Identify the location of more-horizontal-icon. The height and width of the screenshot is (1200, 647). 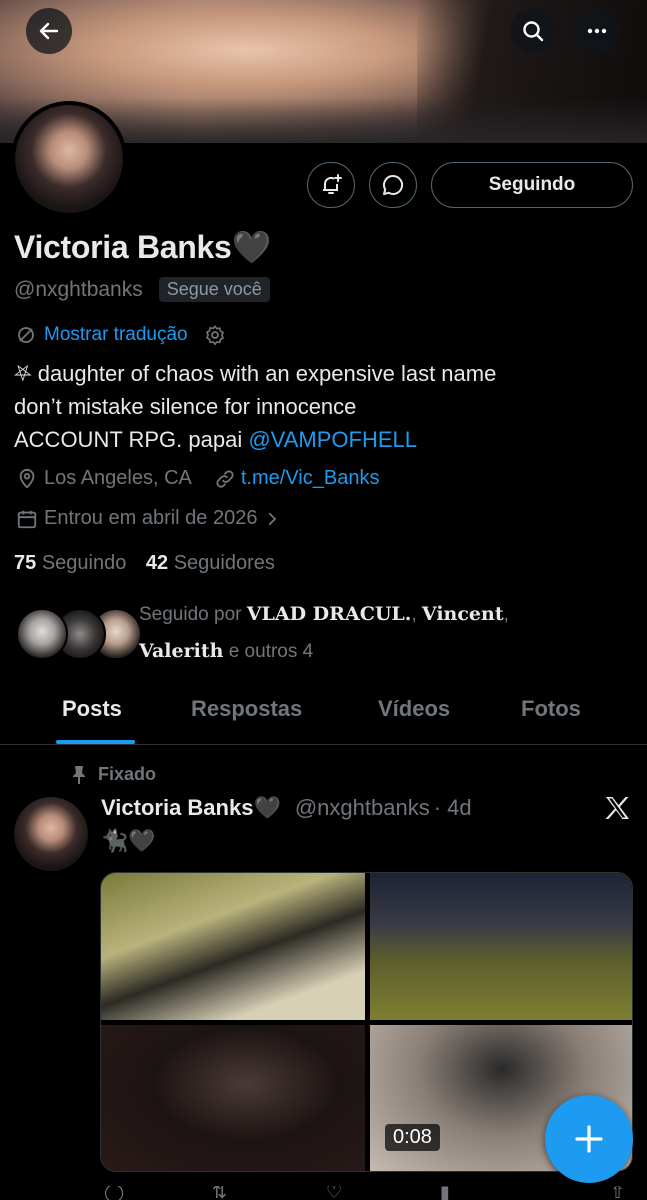
(597, 31).